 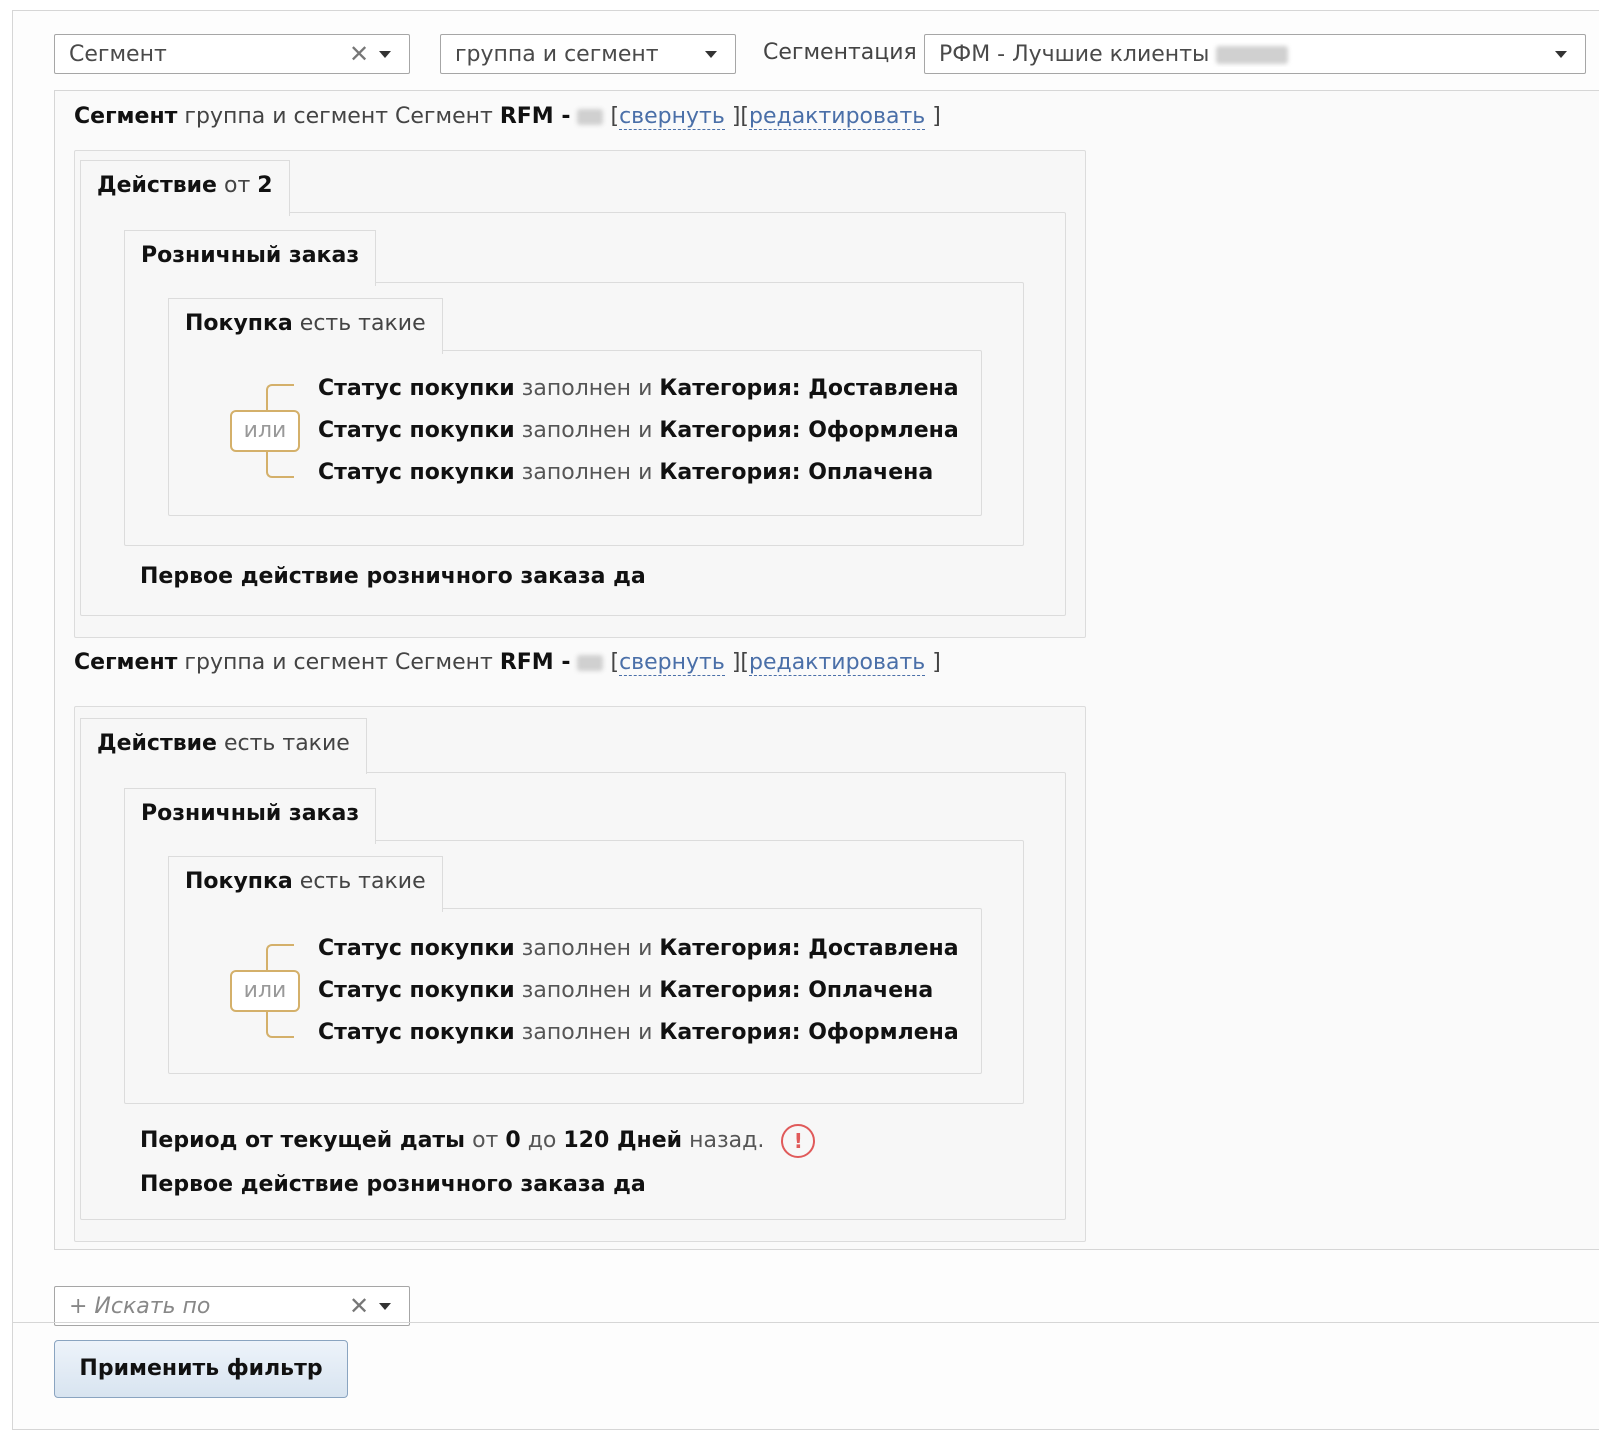 What do you see at coordinates (840, 52) in the screenshot?
I see `segmentation-label: Сегментация` at bounding box center [840, 52].